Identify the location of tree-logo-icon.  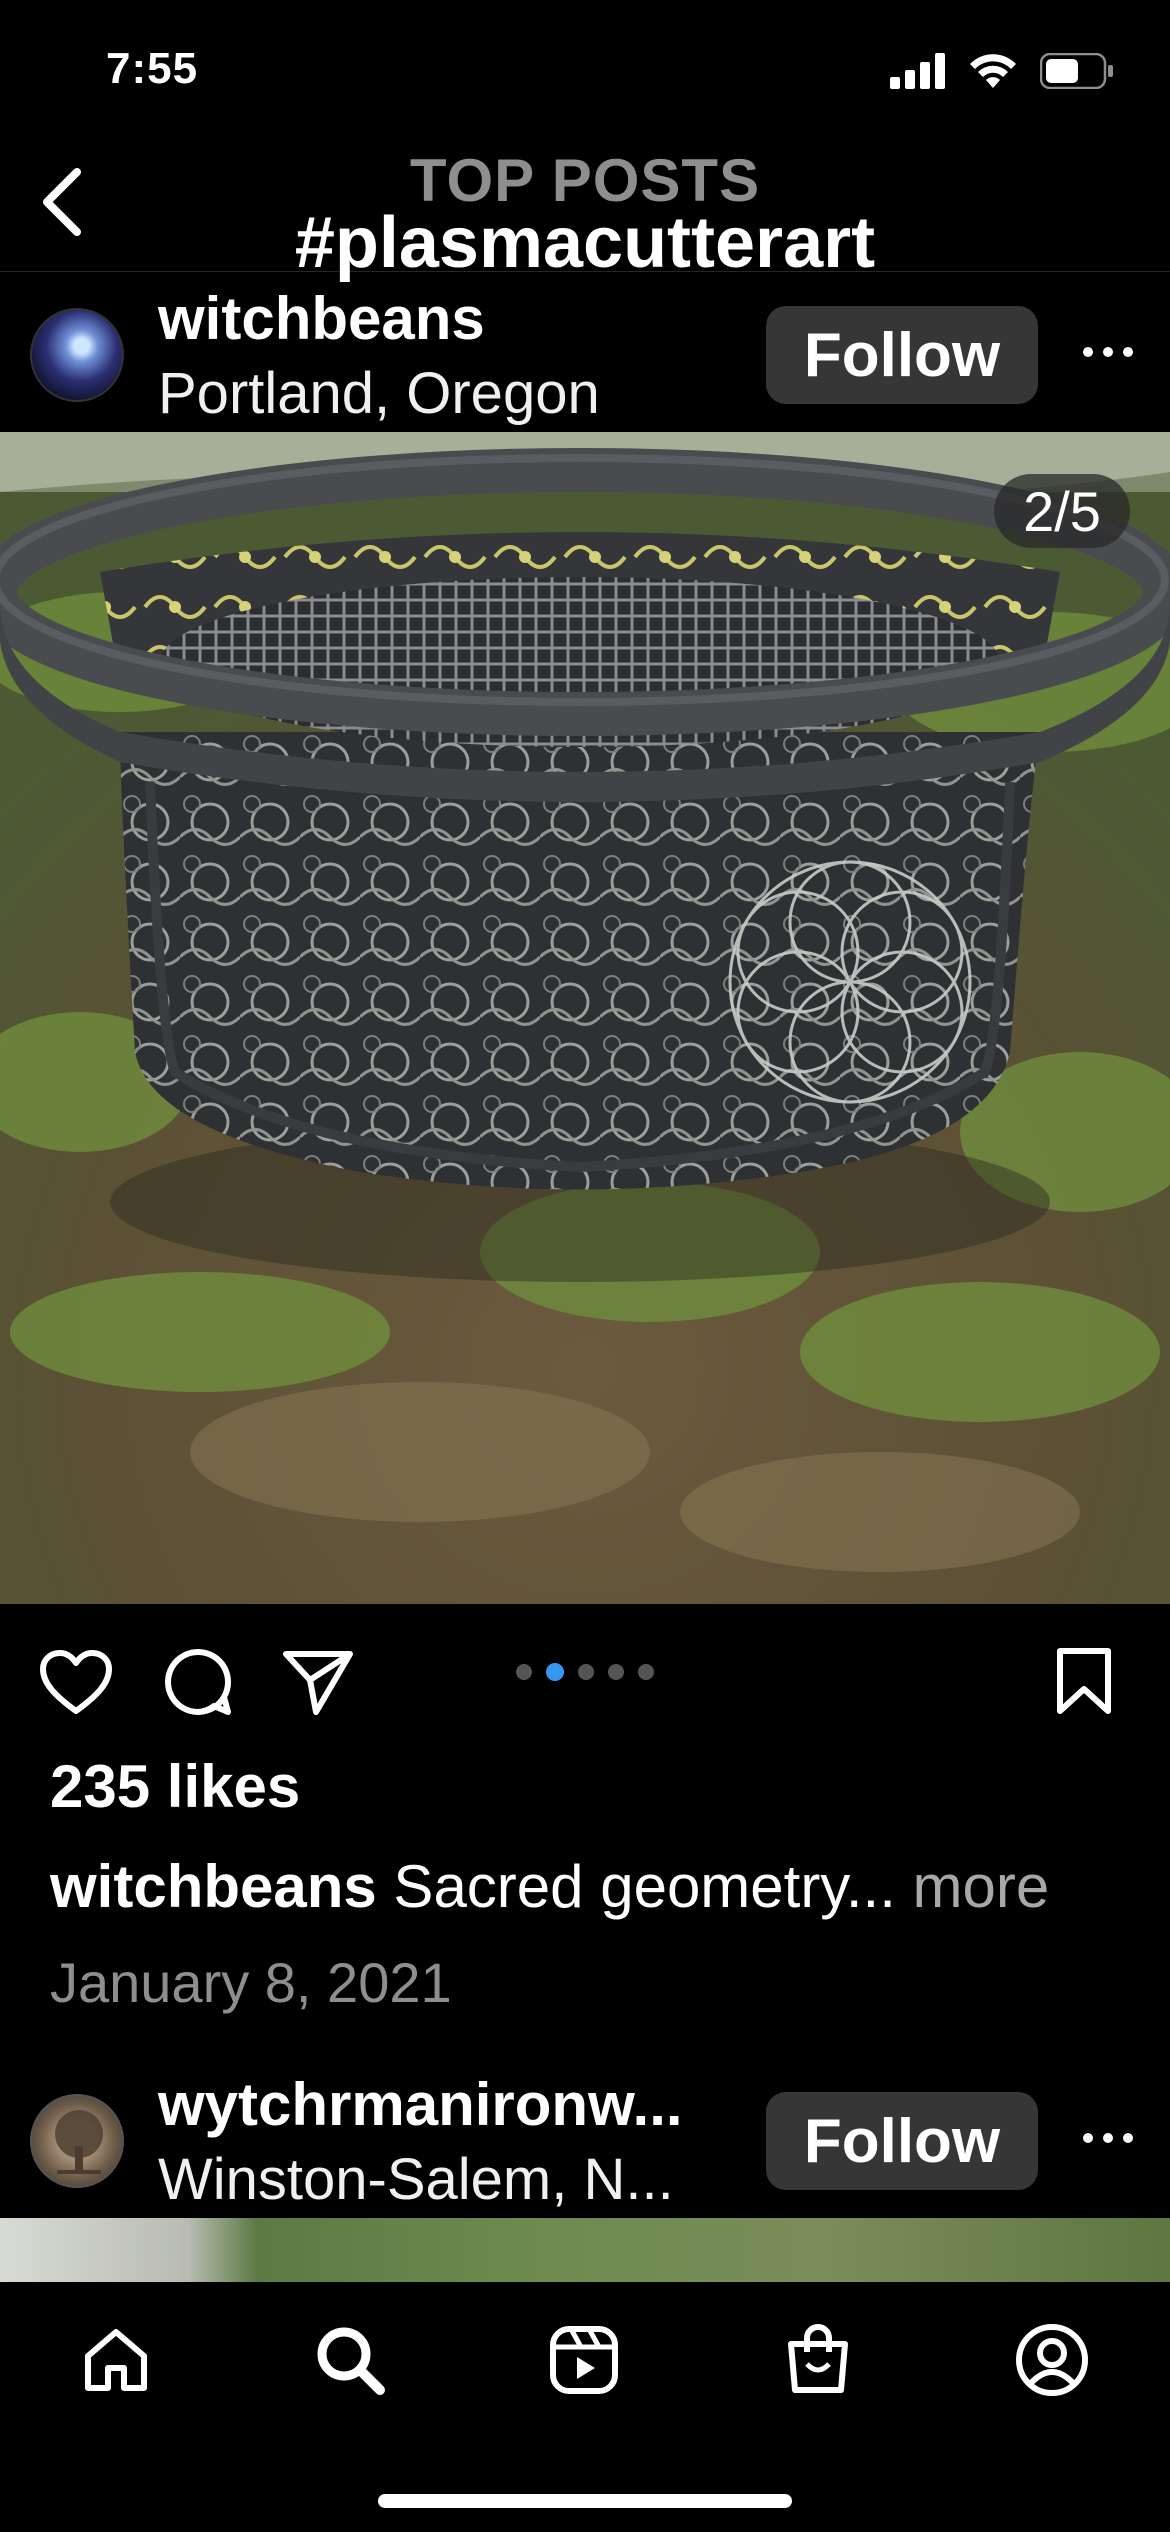
(79, 2142).